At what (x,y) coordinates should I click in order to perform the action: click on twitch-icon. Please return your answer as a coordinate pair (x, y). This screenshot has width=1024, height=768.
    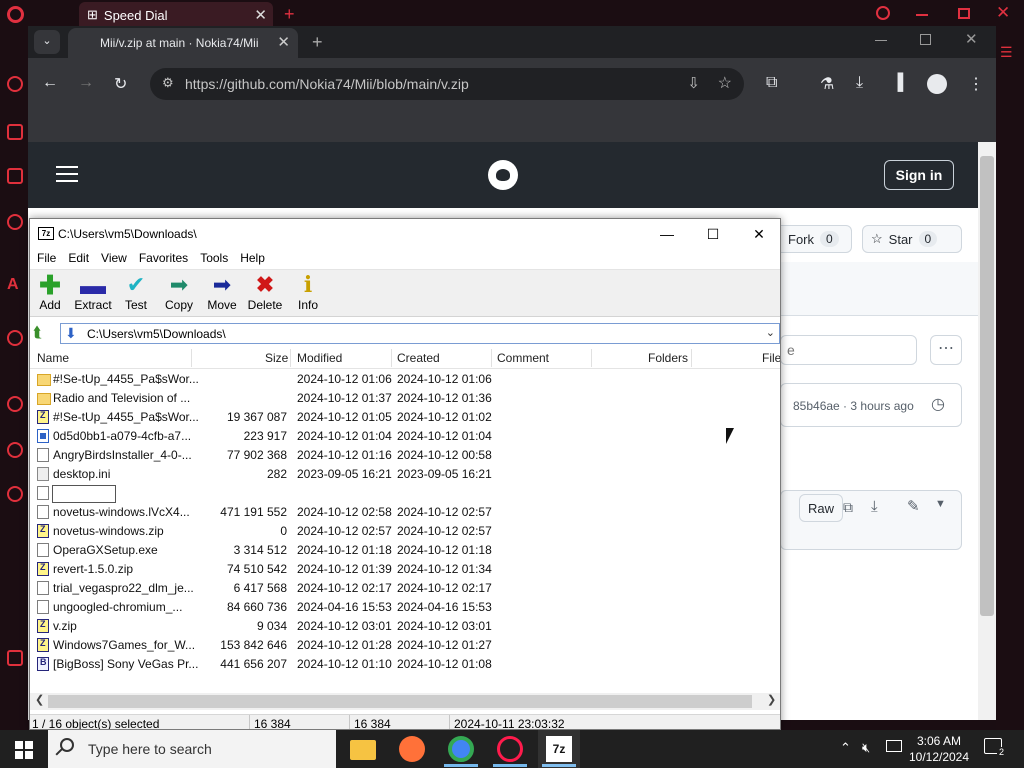
    Looking at the image, I should click on (15, 176).